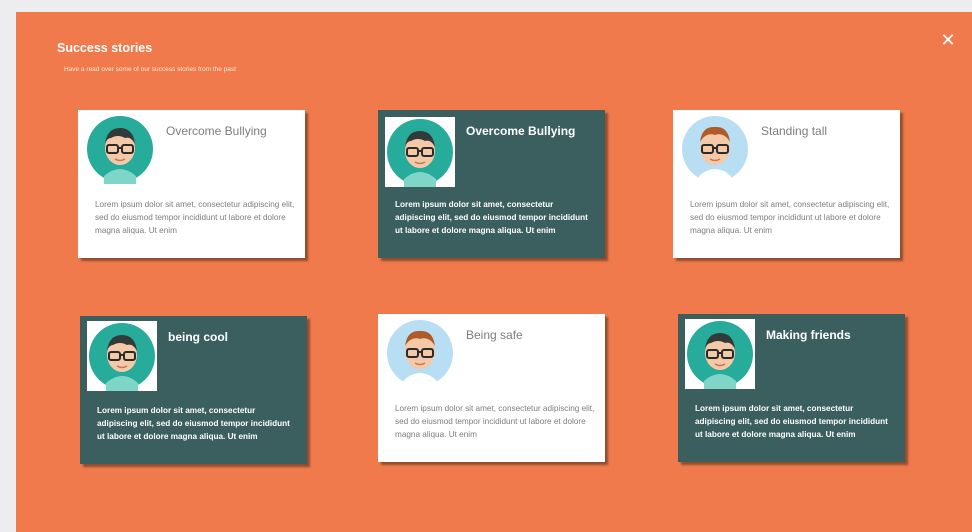 Image resolution: width=972 pixels, height=532 pixels. I want to click on card-title: Being safe, so click(494, 335).